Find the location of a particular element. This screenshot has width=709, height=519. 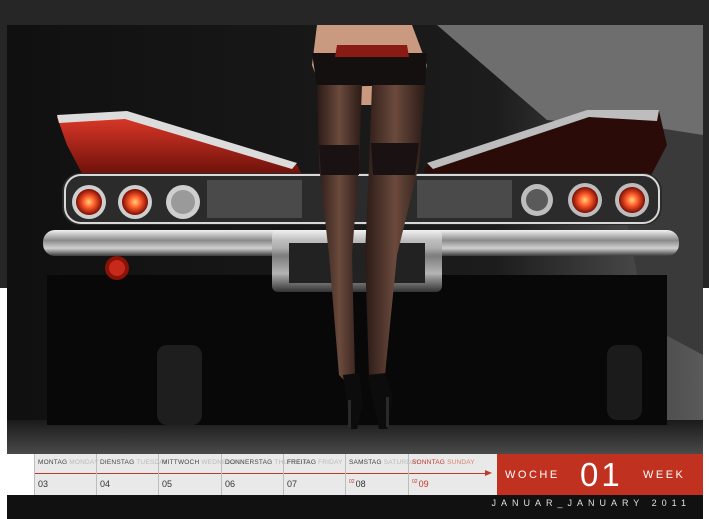

day-name-en: SUNDAY is located at coordinates (461, 462).